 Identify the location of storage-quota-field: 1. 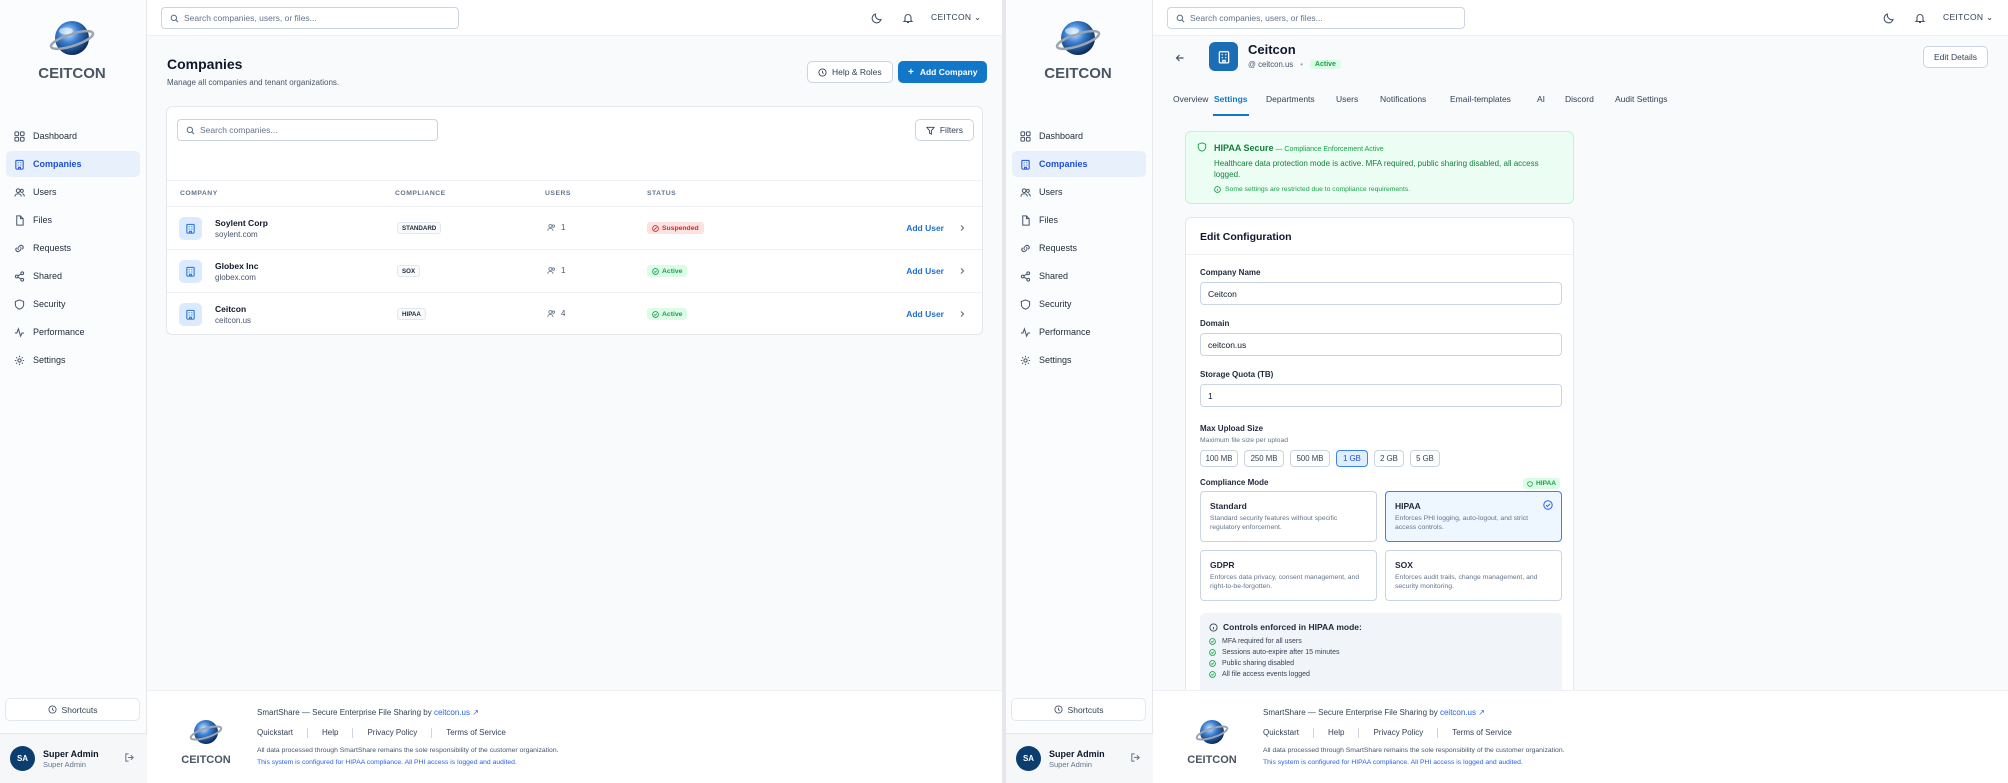
(1381, 395).